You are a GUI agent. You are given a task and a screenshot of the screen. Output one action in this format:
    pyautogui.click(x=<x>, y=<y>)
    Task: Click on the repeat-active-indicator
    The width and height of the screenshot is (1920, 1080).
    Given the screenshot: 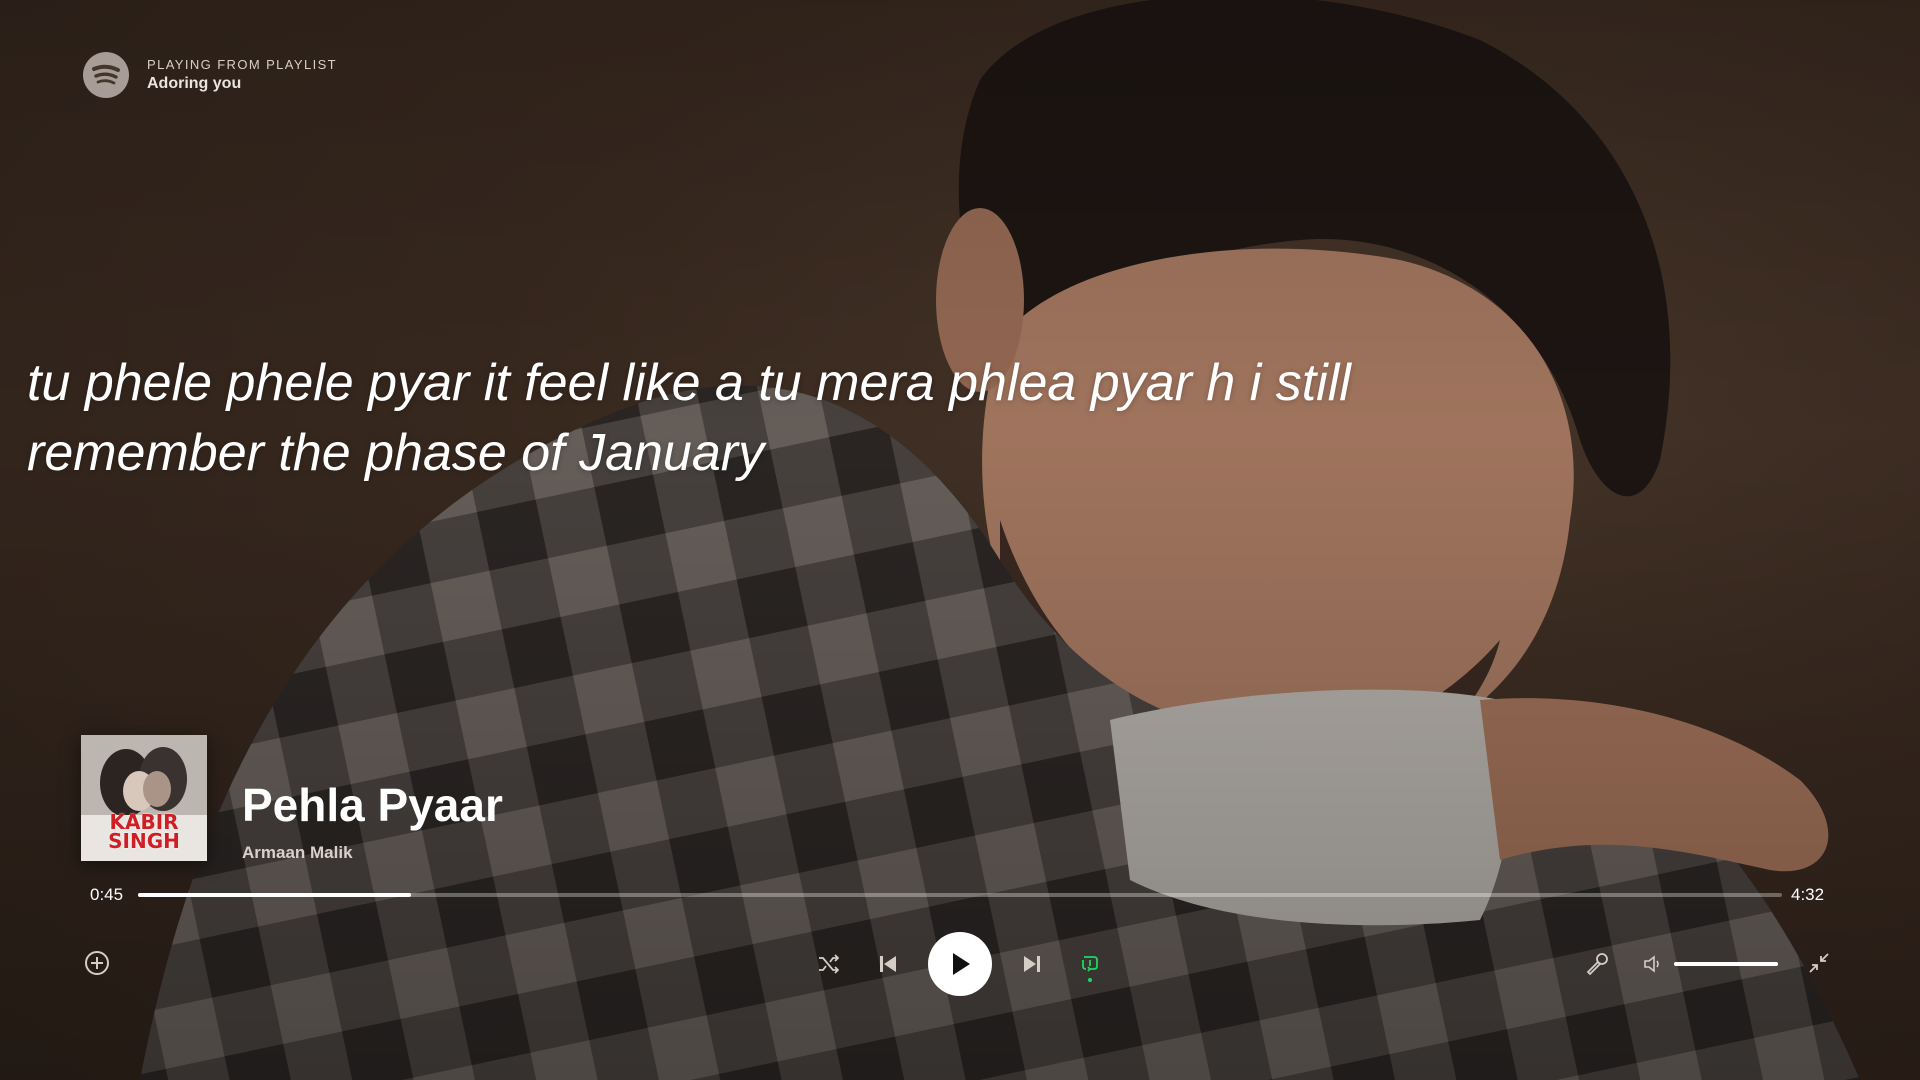 What is the action you would take?
    pyautogui.click(x=1090, y=980)
    